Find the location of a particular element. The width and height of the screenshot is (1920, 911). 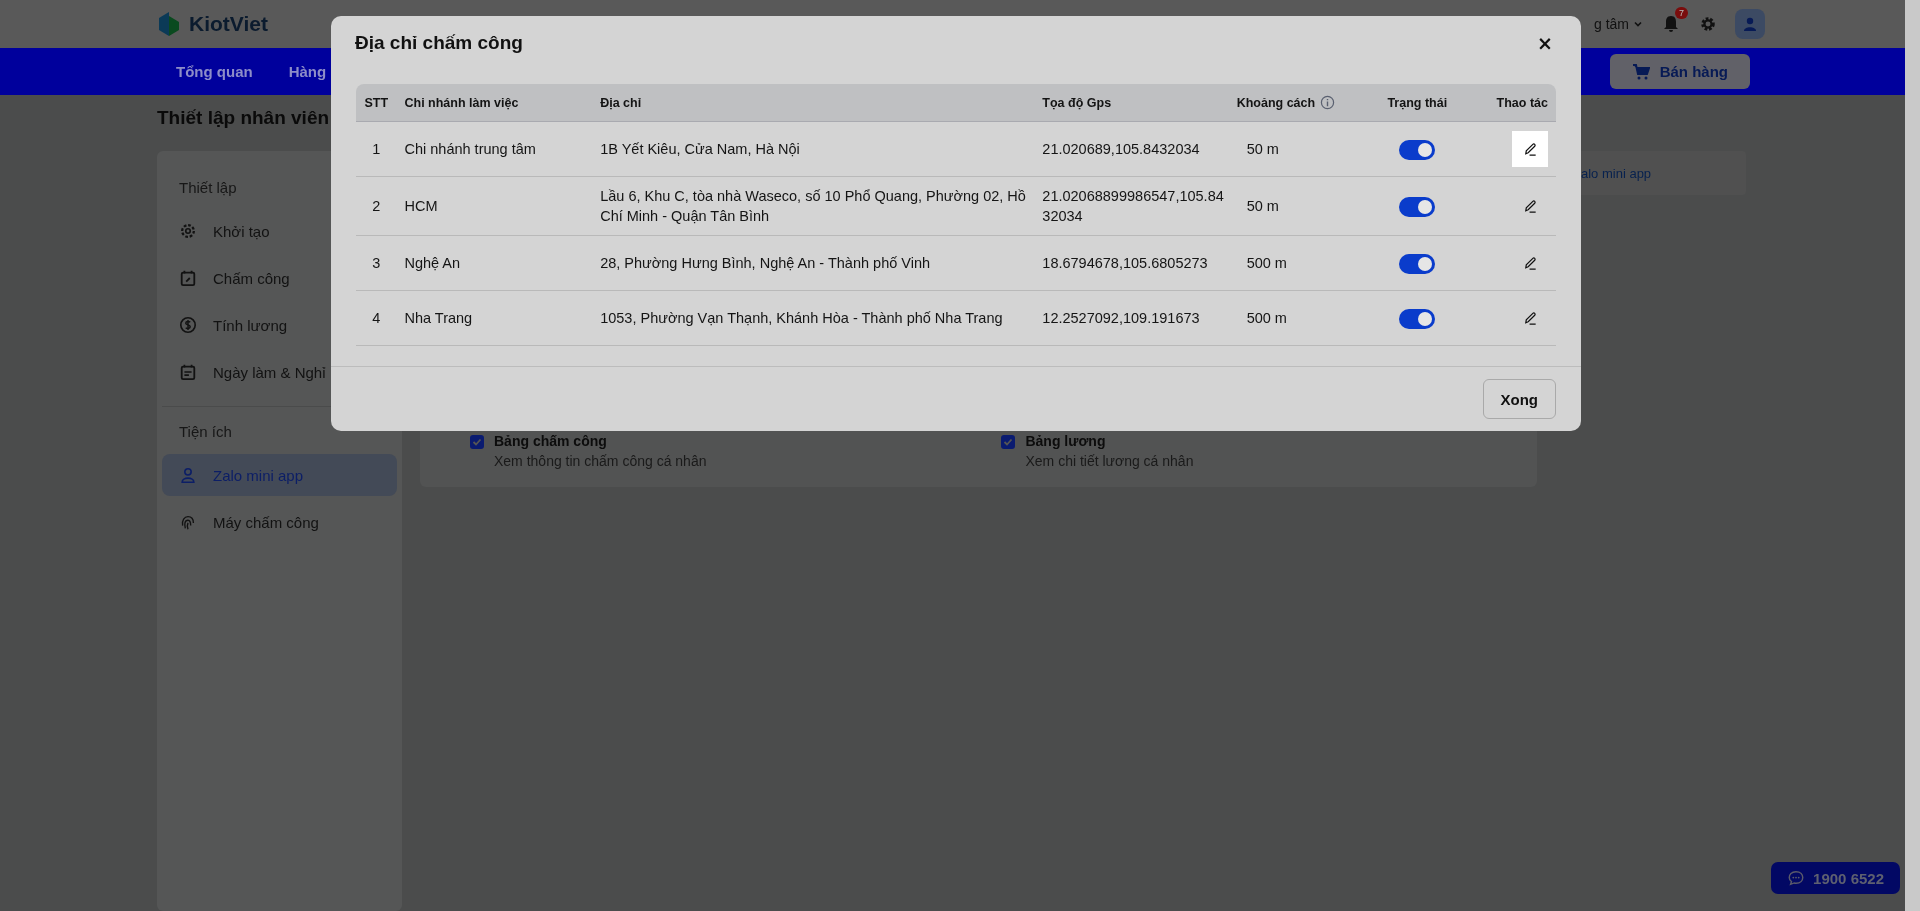

column-header: Khoảng cách is located at coordinates (1276, 103).